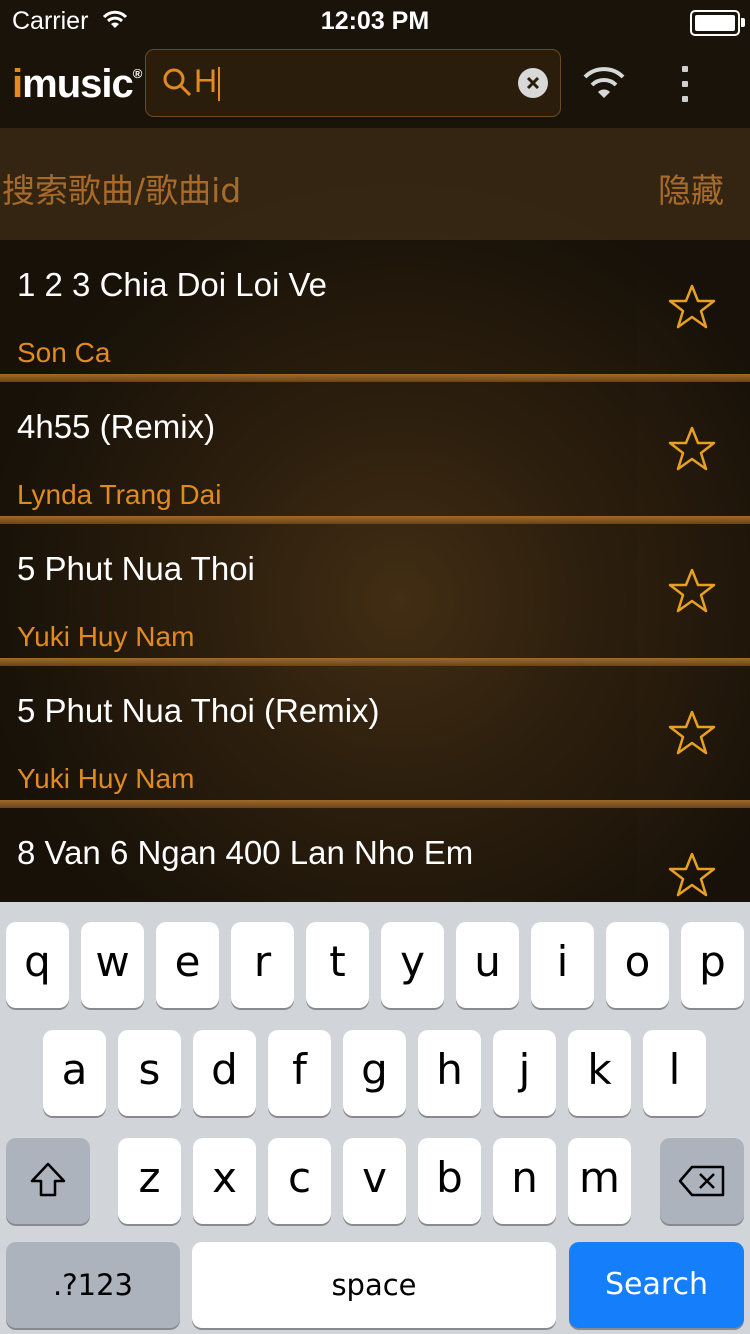 This screenshot has width=750, height=1334. I want to click on key-d: d, so click(224, 1073).